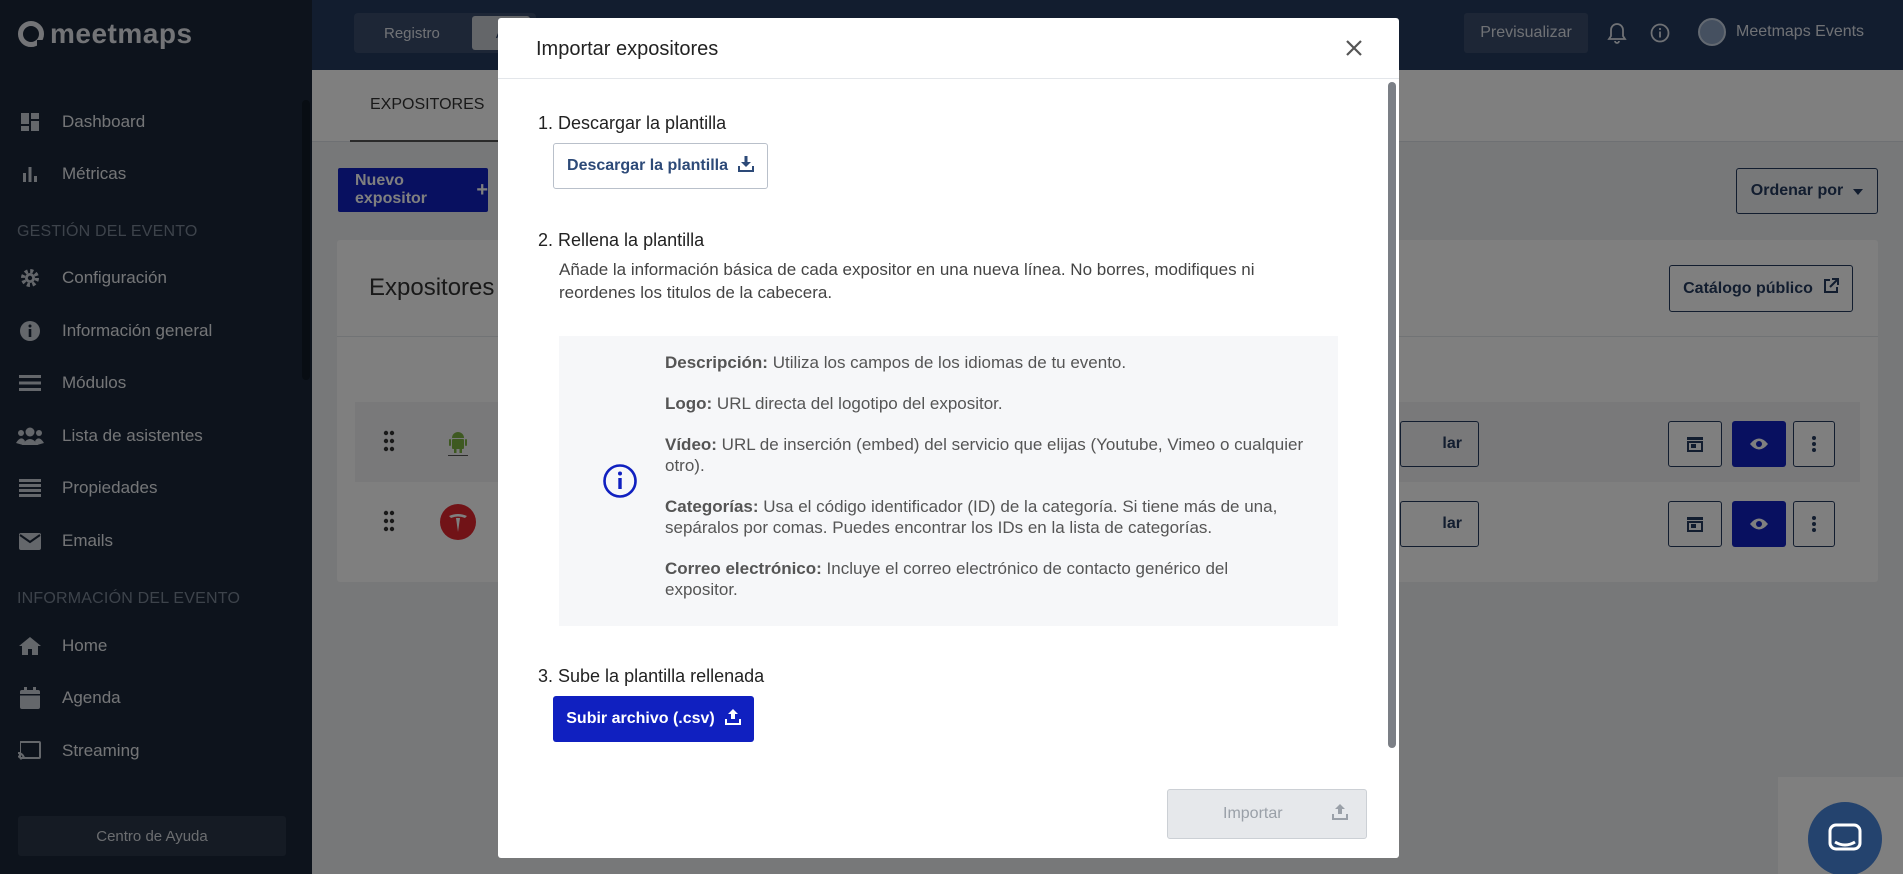 Image resolution: width=1903 pixels, height=874 pixels. I want to click on modal-title: Importar expositores, so click(627, 49).